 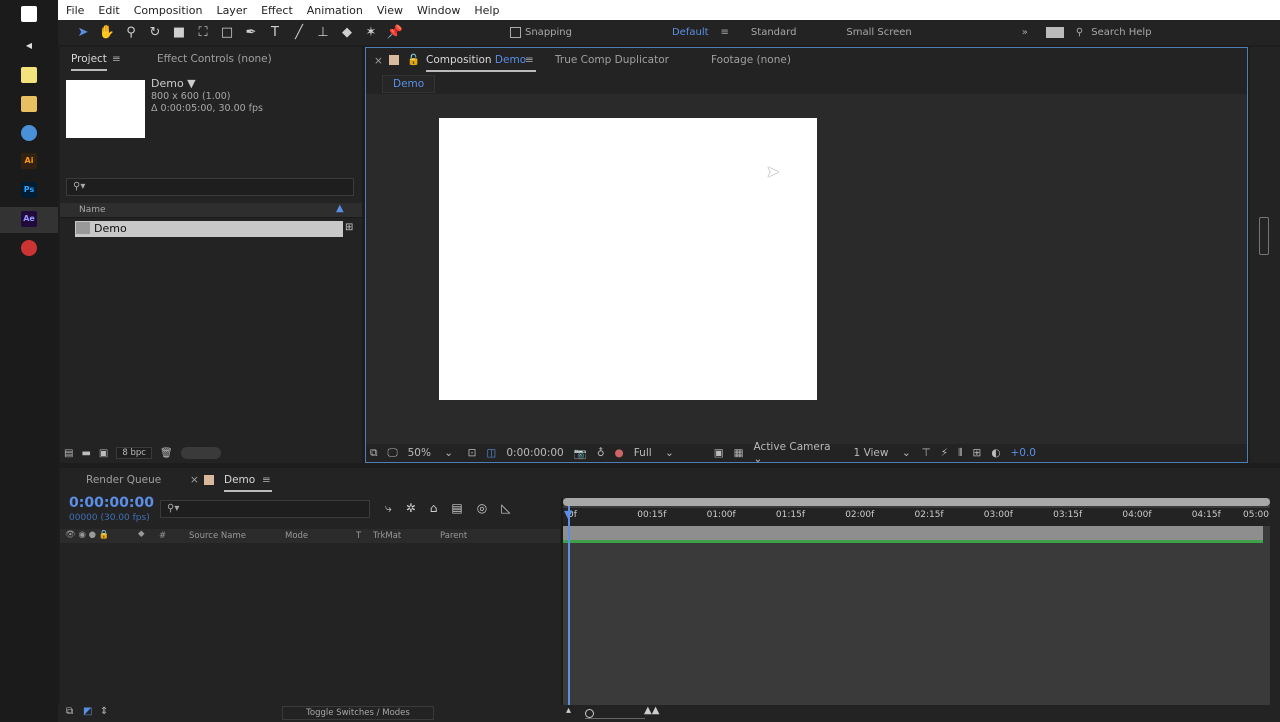 I want to click on column-name: Name, so click(x=92, y=210).